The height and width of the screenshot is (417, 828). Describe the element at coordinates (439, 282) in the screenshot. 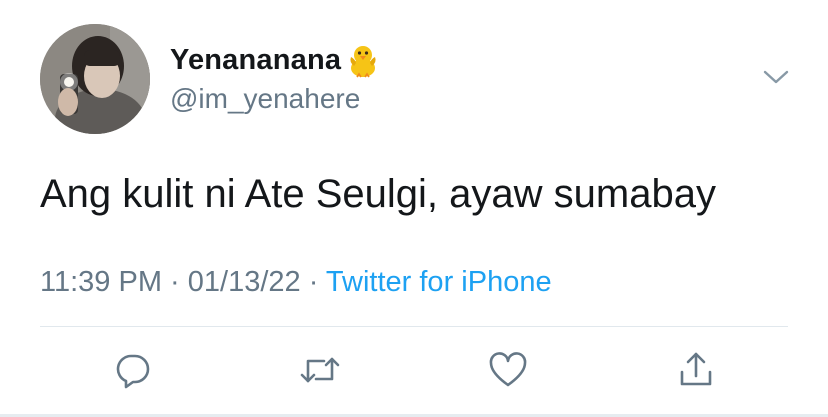

I see `tweet-source-link: Twitter for iPhone` at that location.